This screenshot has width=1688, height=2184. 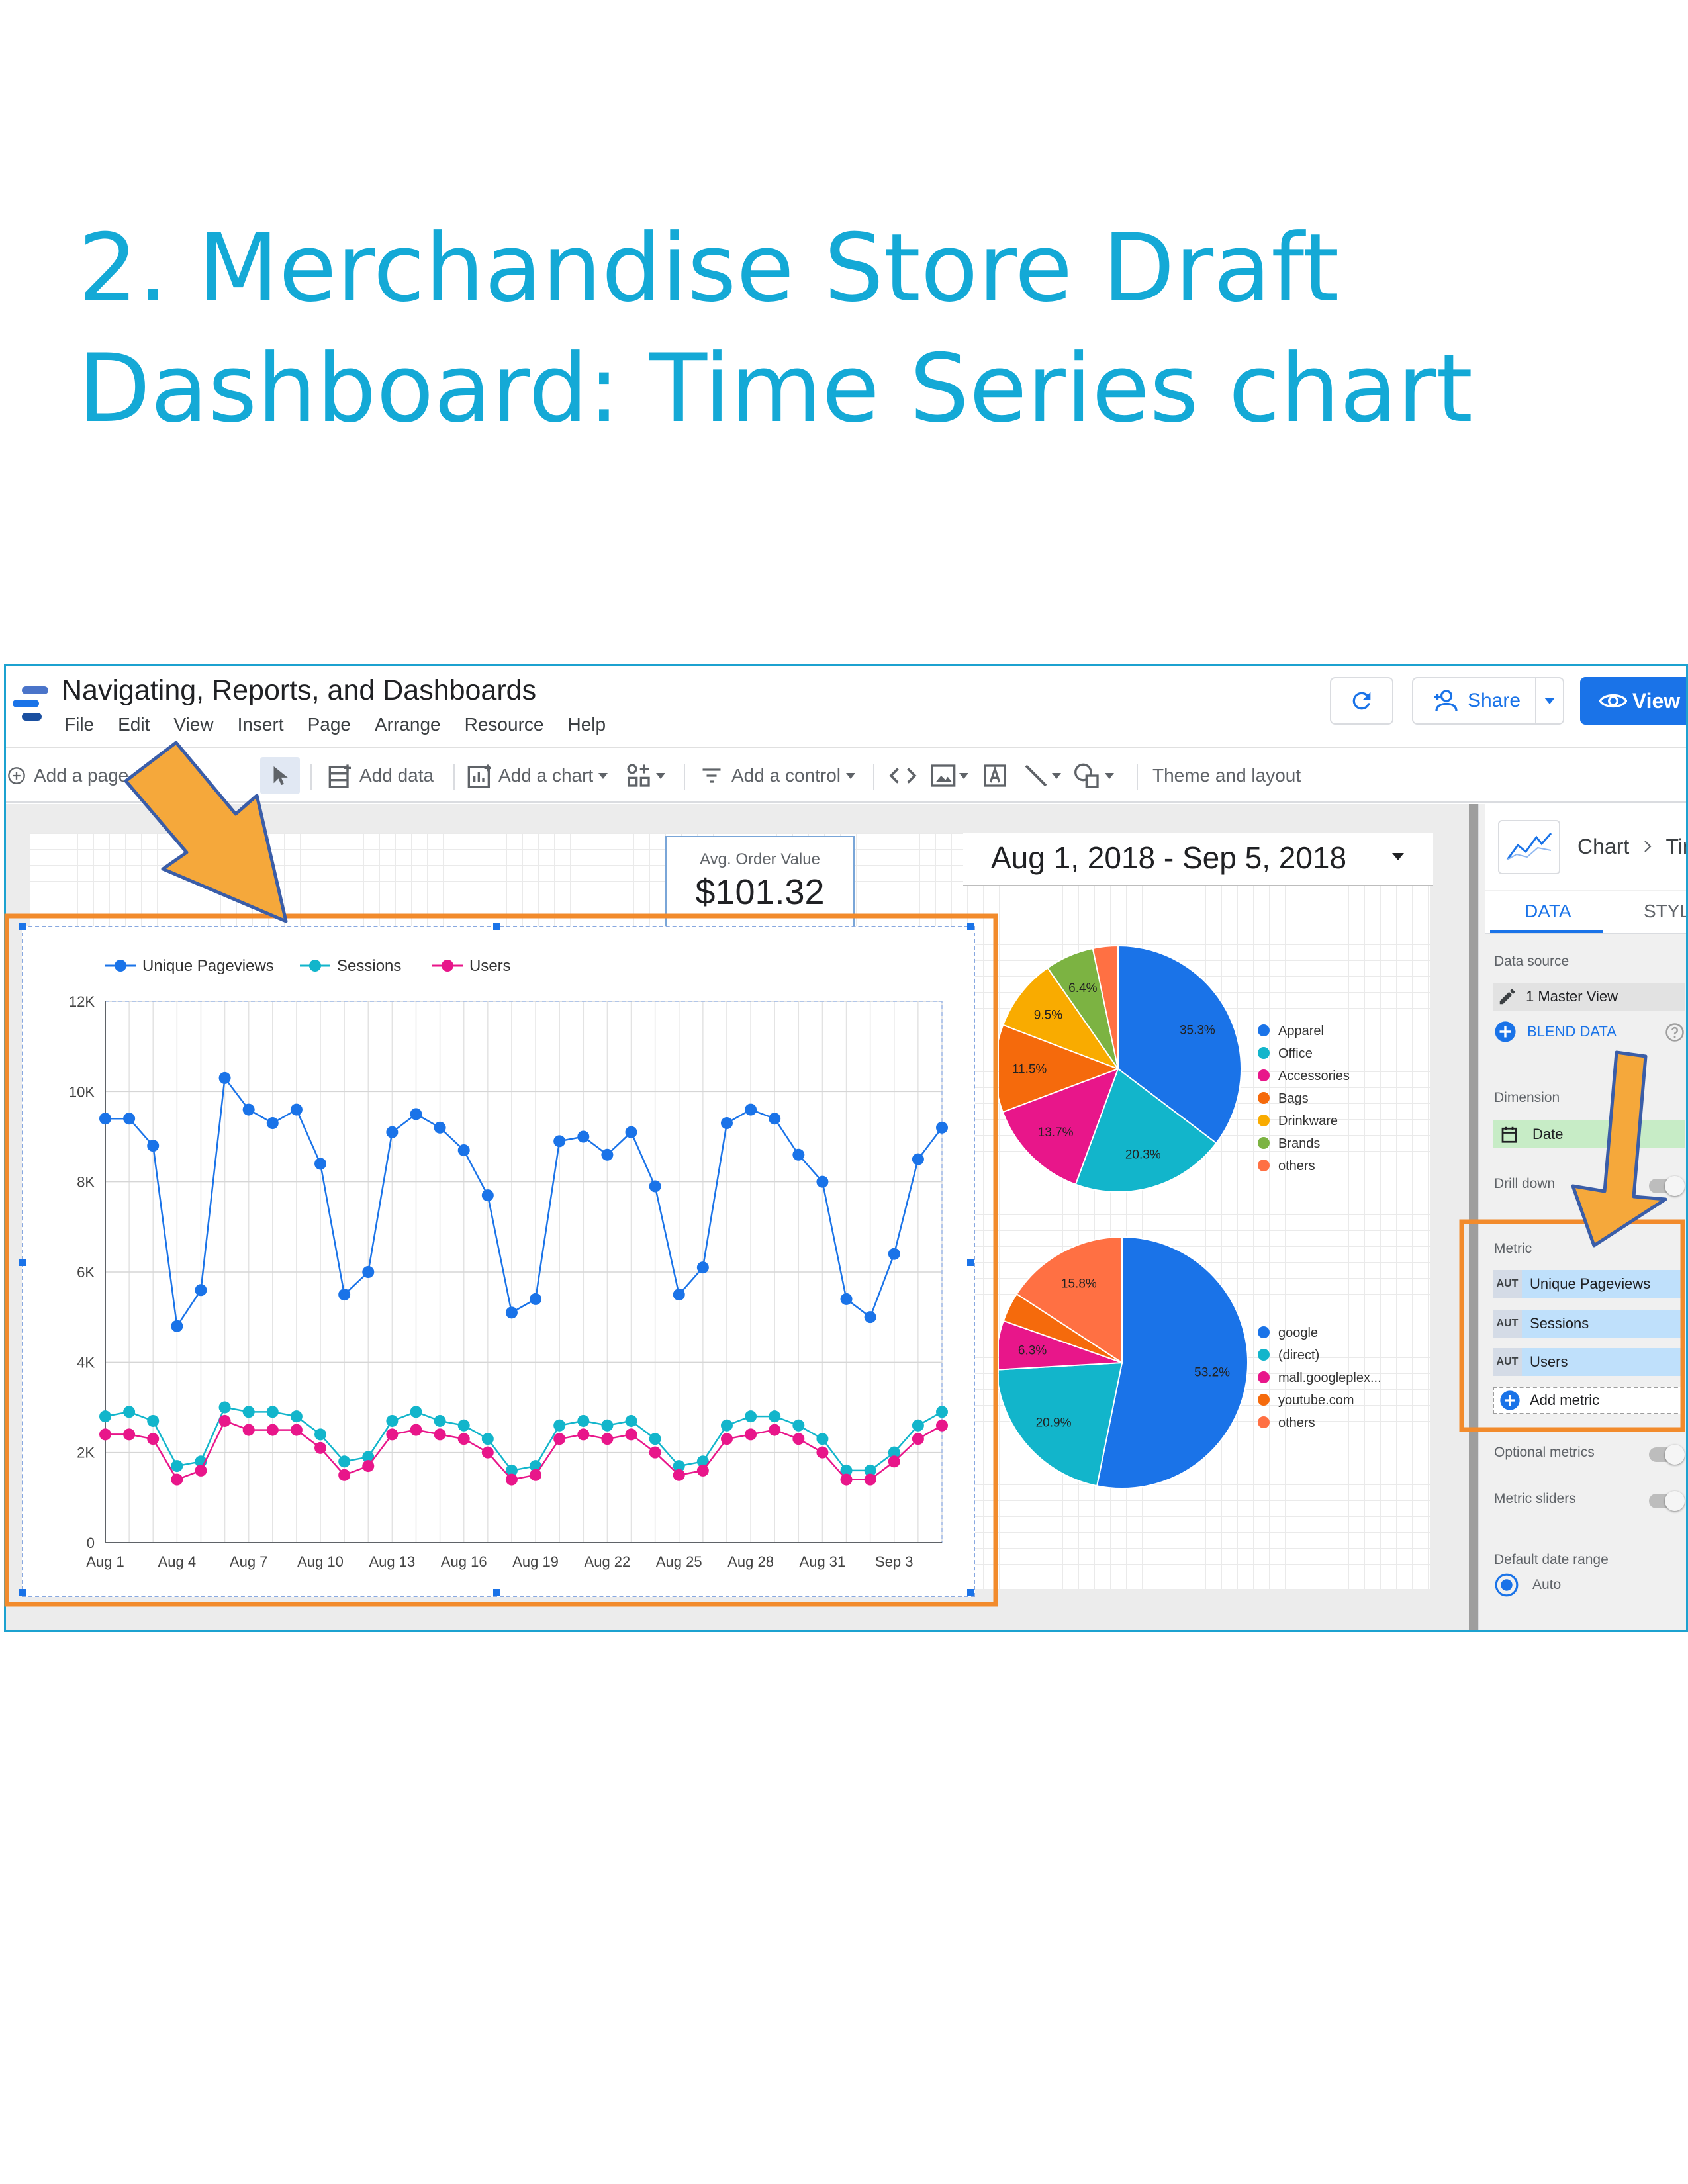 What do you see at coordinates (320, 1561) in the screenshot?
I see `x-tick-label: Aug 10` at bounding box center [320, 1561].